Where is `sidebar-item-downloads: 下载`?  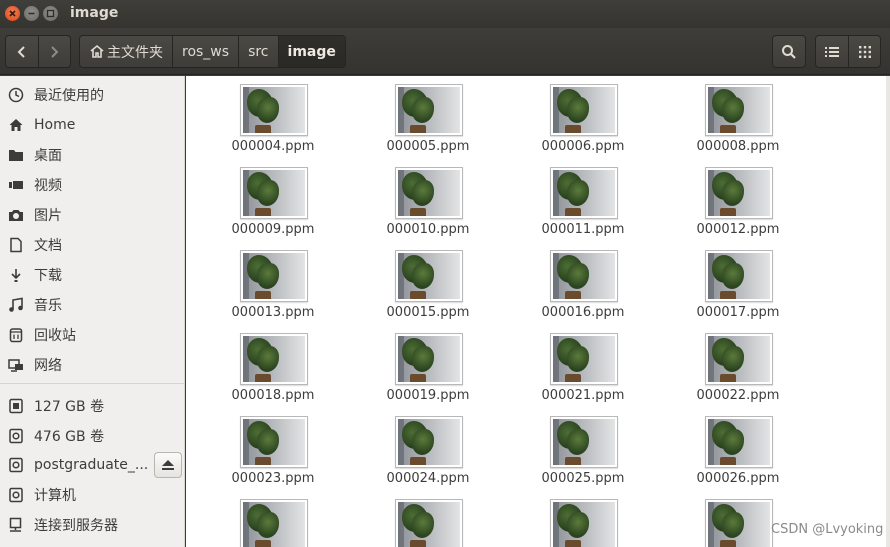 sidebar-item-downloads: 下载 is located at coordinates (92, 275).